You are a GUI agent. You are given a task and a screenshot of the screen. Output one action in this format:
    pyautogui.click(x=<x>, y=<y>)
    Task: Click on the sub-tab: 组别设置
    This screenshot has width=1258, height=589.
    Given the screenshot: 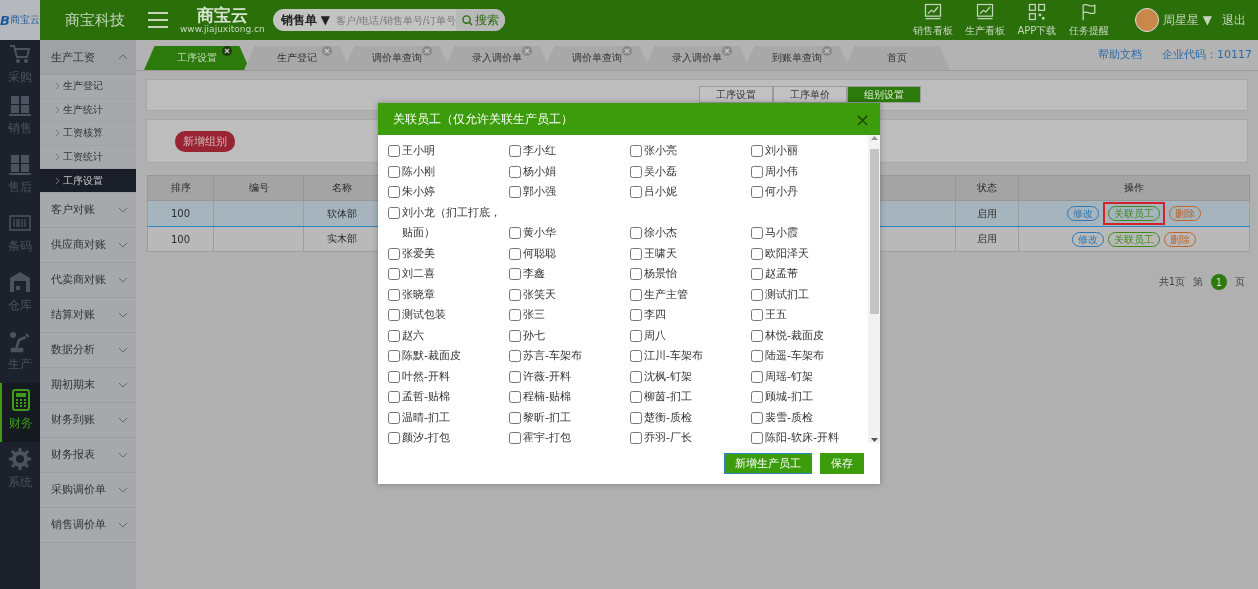 What is the action you would take?
    pyautogui.click(x=883, y=94)
    